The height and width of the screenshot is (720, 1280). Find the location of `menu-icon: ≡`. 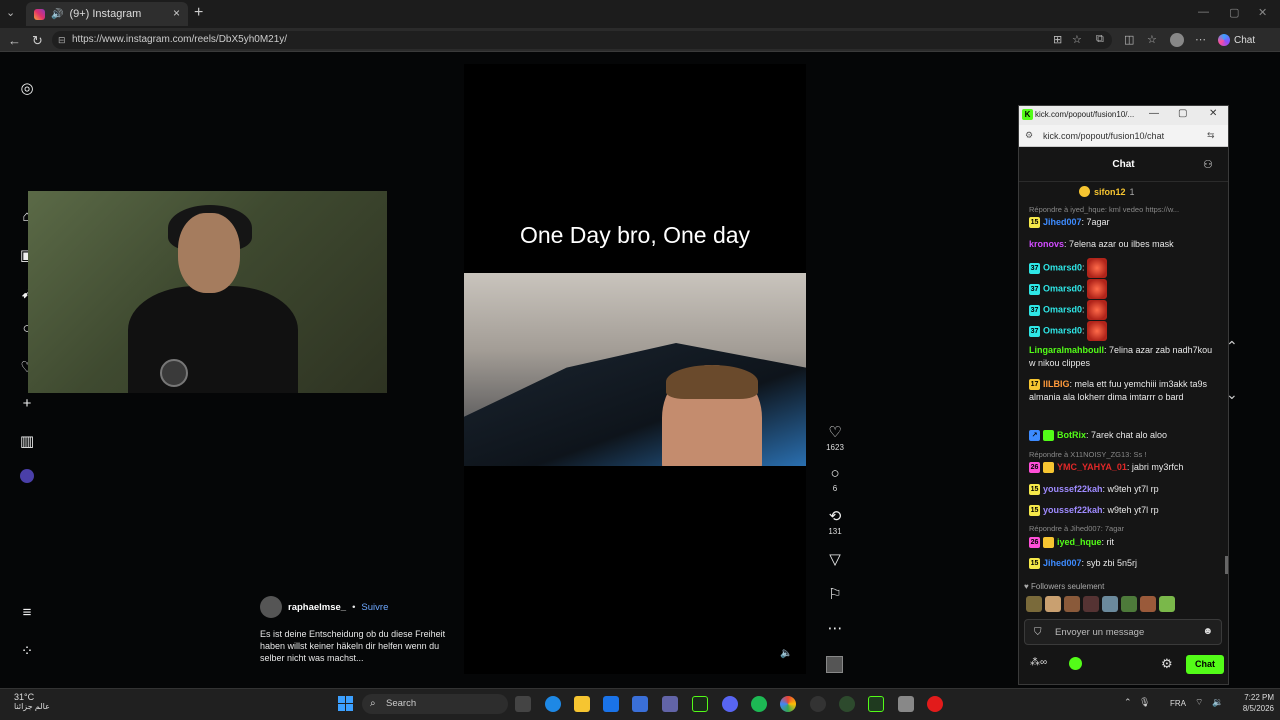

menu-icon: ≡ is located at coordinates (27, 613).